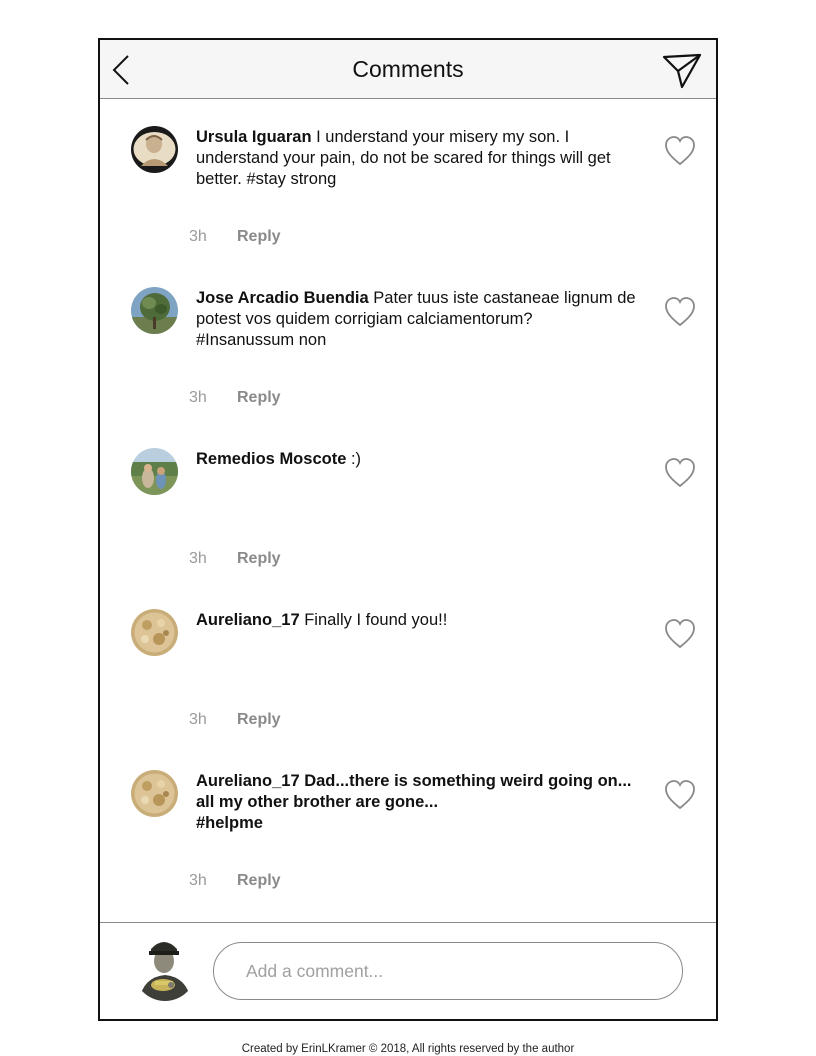  Describe the element at coordinates (425, 459) in the screenshot. I see `comment-text: Remedios Moscote :)` at that location.